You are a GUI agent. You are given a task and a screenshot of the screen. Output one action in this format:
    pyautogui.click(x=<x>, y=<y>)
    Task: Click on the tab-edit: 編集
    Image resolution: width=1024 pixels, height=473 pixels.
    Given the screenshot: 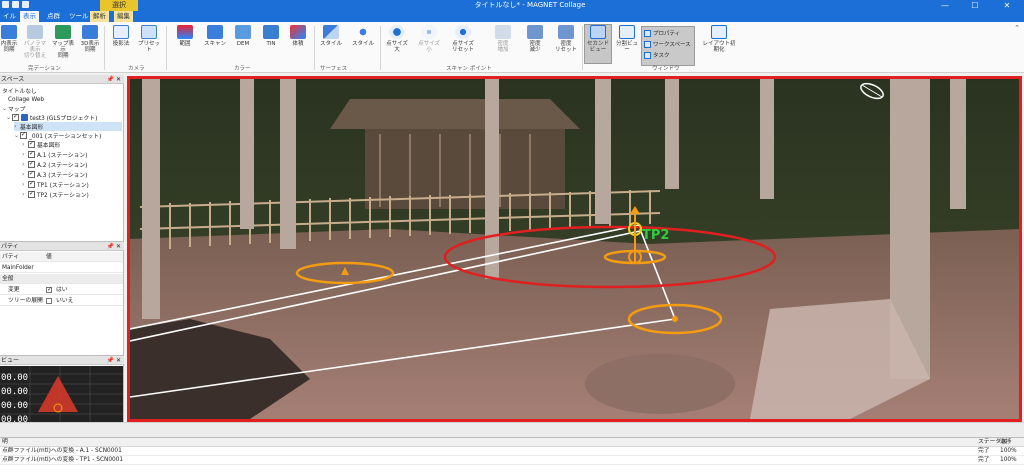 What is the action you would take?
    pyautogui.click(x=123, y=16)
    